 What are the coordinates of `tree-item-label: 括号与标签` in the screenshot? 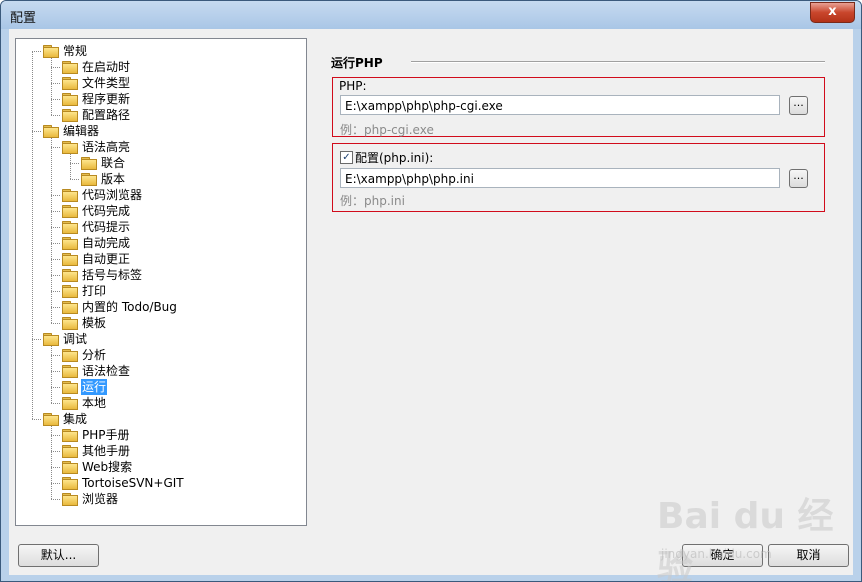 It's located at (112, 275).